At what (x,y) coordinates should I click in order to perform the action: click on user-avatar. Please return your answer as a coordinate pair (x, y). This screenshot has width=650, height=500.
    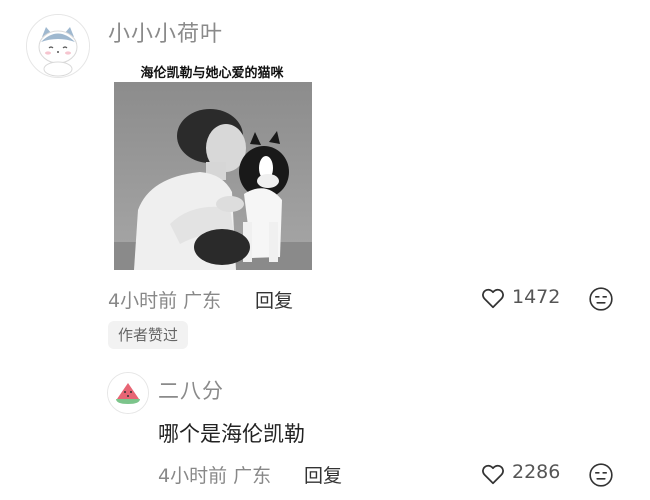
    Looking at the image, I should click on (58, 46).